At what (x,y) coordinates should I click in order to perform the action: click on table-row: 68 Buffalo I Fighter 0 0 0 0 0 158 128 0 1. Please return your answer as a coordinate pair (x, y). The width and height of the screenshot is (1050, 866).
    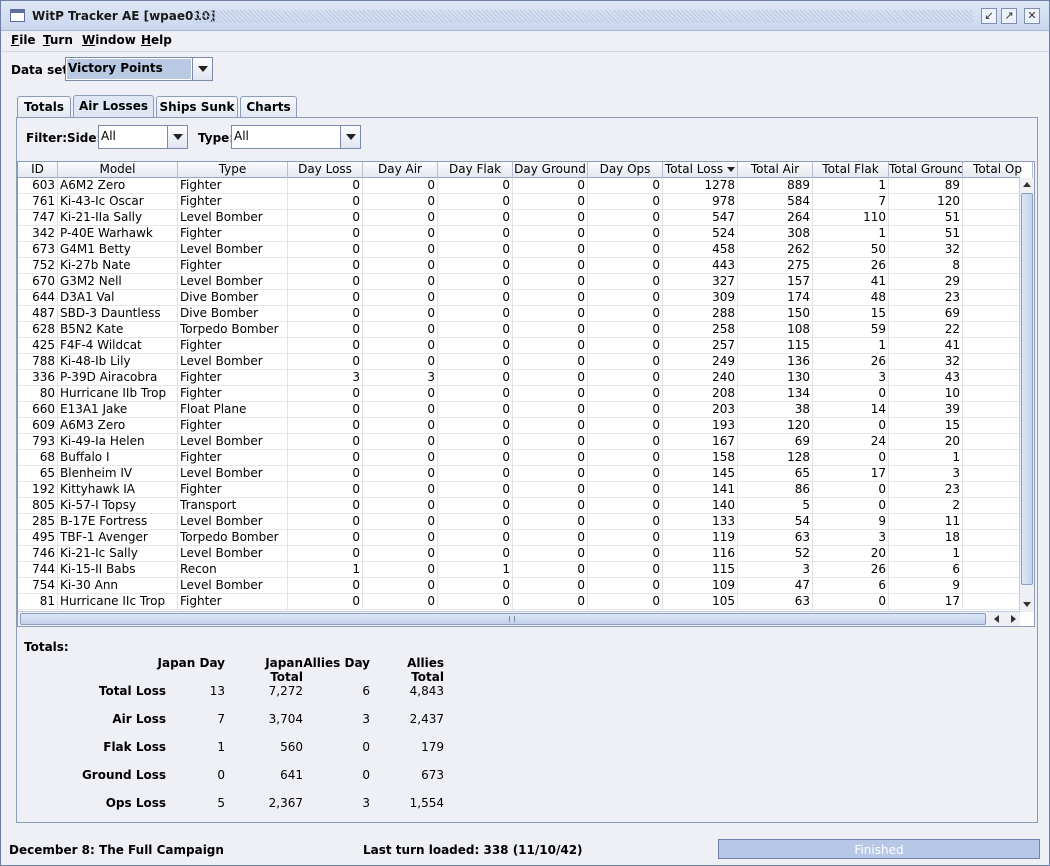
    Looking at the image, I should click on (519, 458).